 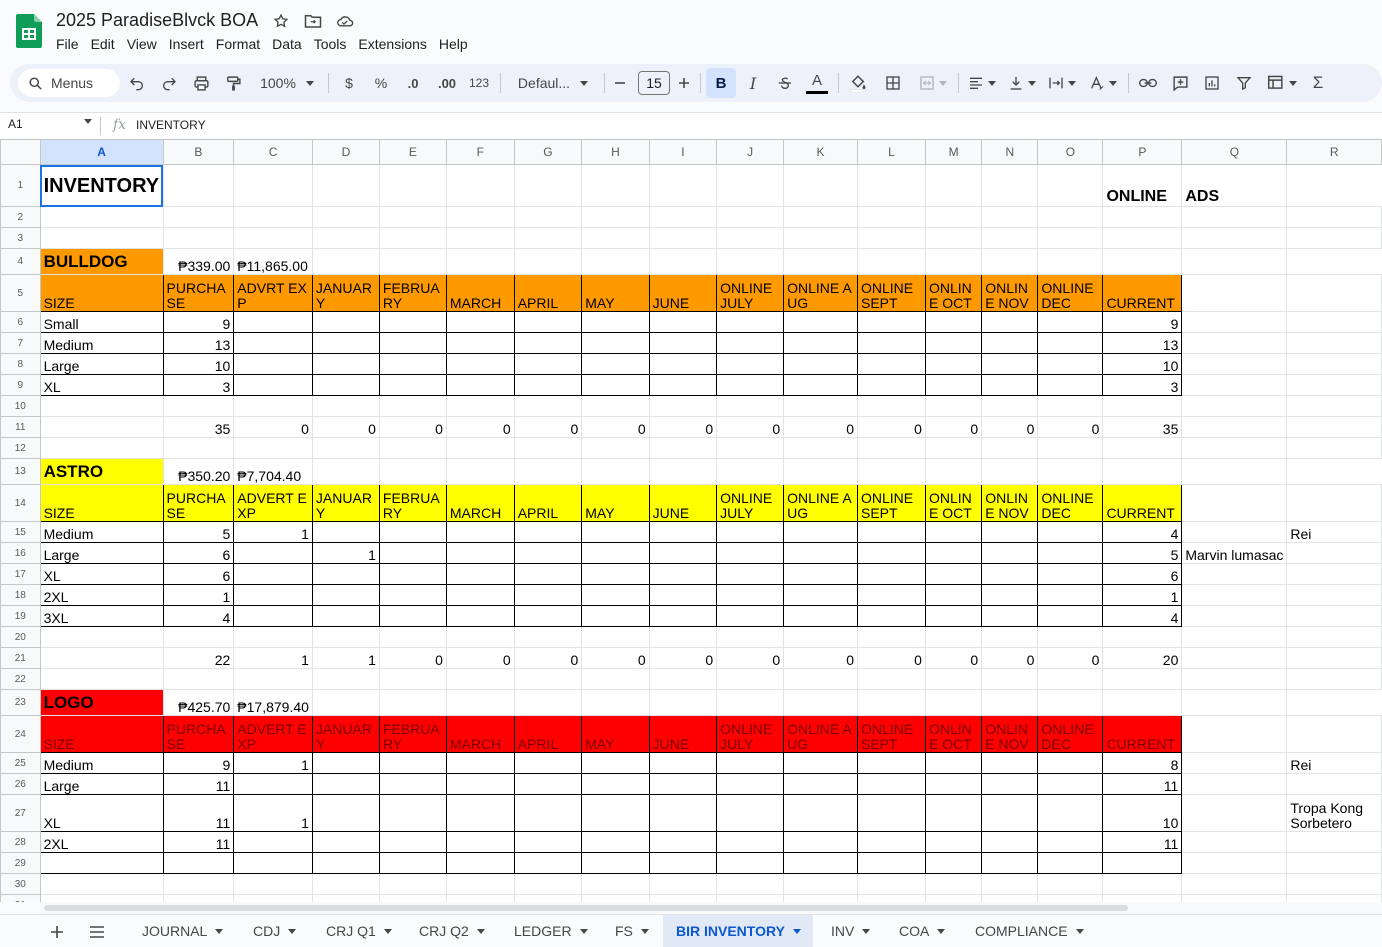 What do you see at coordinates (186, 44) in the screenshot?
I see `menu-insert: Insert` at bounding box center [186, 44].